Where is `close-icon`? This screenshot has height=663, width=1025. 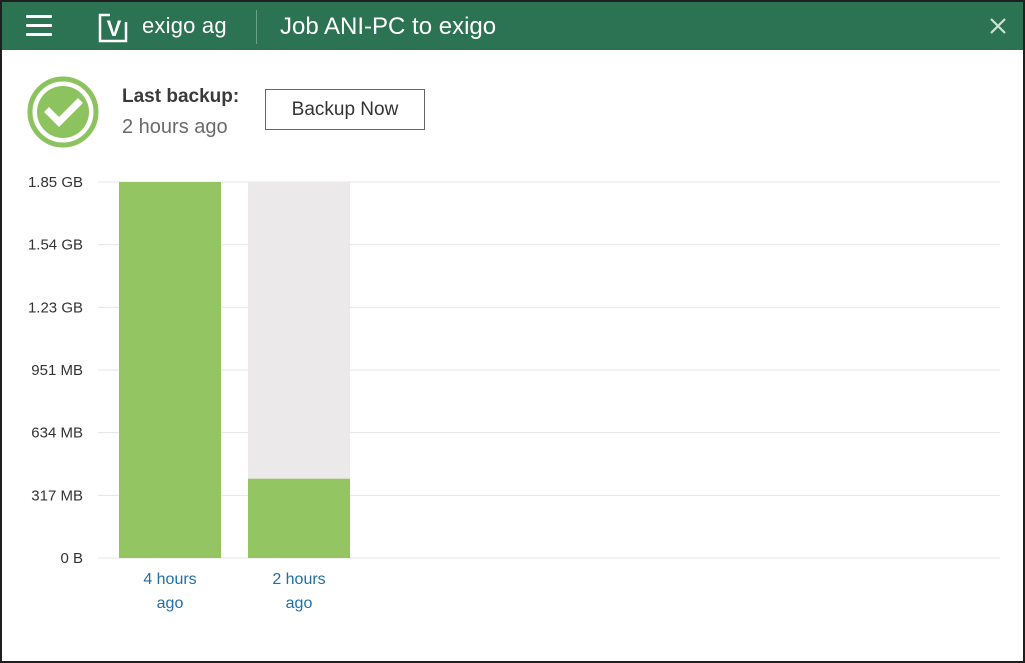
close-icon is located at coordinates (998, 26).